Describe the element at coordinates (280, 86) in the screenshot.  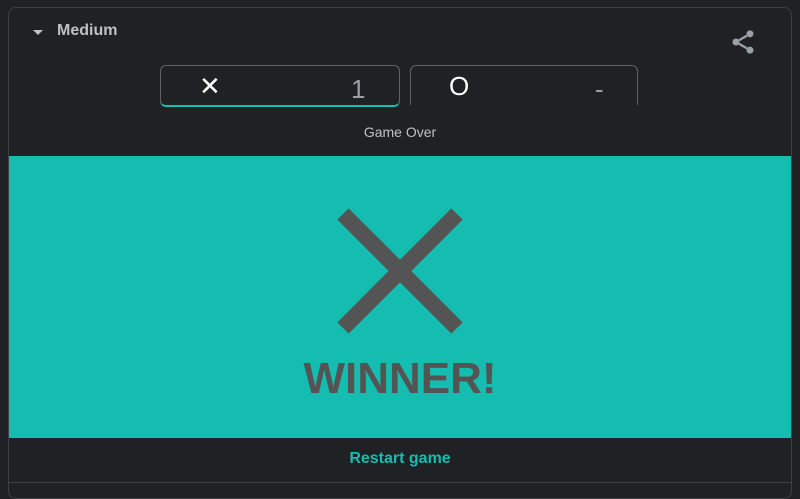
I see `score-x-tab: ✕ 1` at that location.